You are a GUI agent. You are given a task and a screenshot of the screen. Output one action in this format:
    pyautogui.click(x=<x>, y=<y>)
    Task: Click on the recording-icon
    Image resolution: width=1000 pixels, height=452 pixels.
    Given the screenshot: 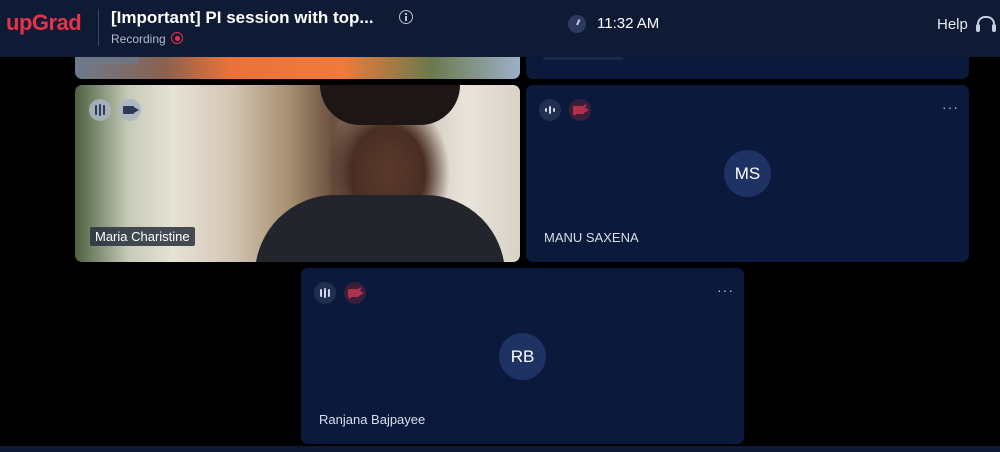 What is the action you would take?
    pyautogui.click(x=177, y=38)
    